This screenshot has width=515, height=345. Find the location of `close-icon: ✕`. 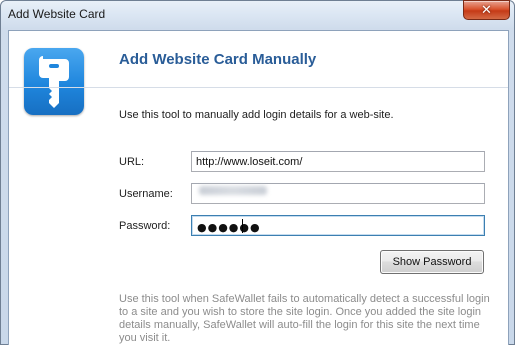

close-icon: ✕ is located at coordinates (486, 10).